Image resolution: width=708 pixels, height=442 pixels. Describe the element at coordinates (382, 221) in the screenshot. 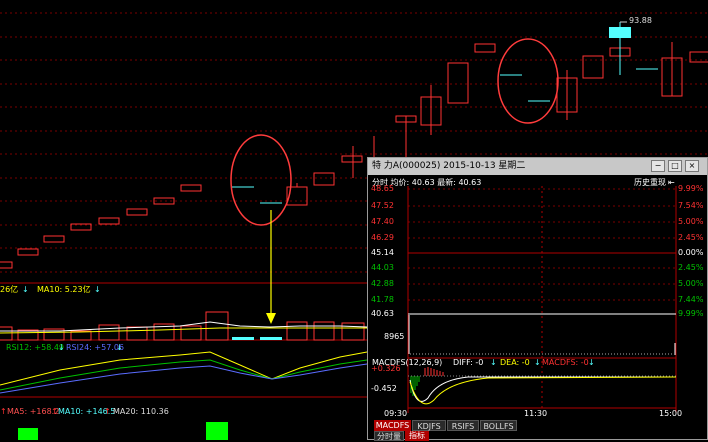

I see `price-label: 47.40` at that location.